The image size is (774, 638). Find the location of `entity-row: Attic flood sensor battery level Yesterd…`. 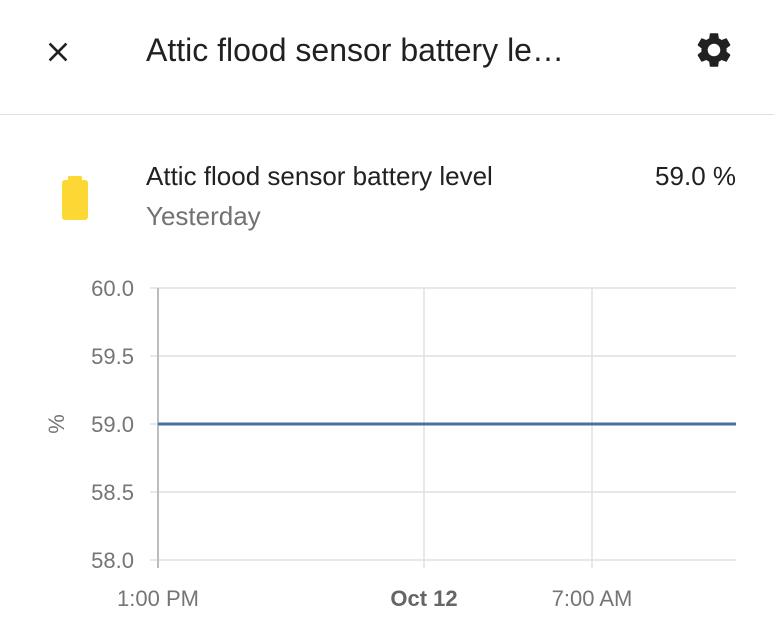

entity-row: Attic flood sensor battery level Yesterd… is located at coordinates (387, 195).